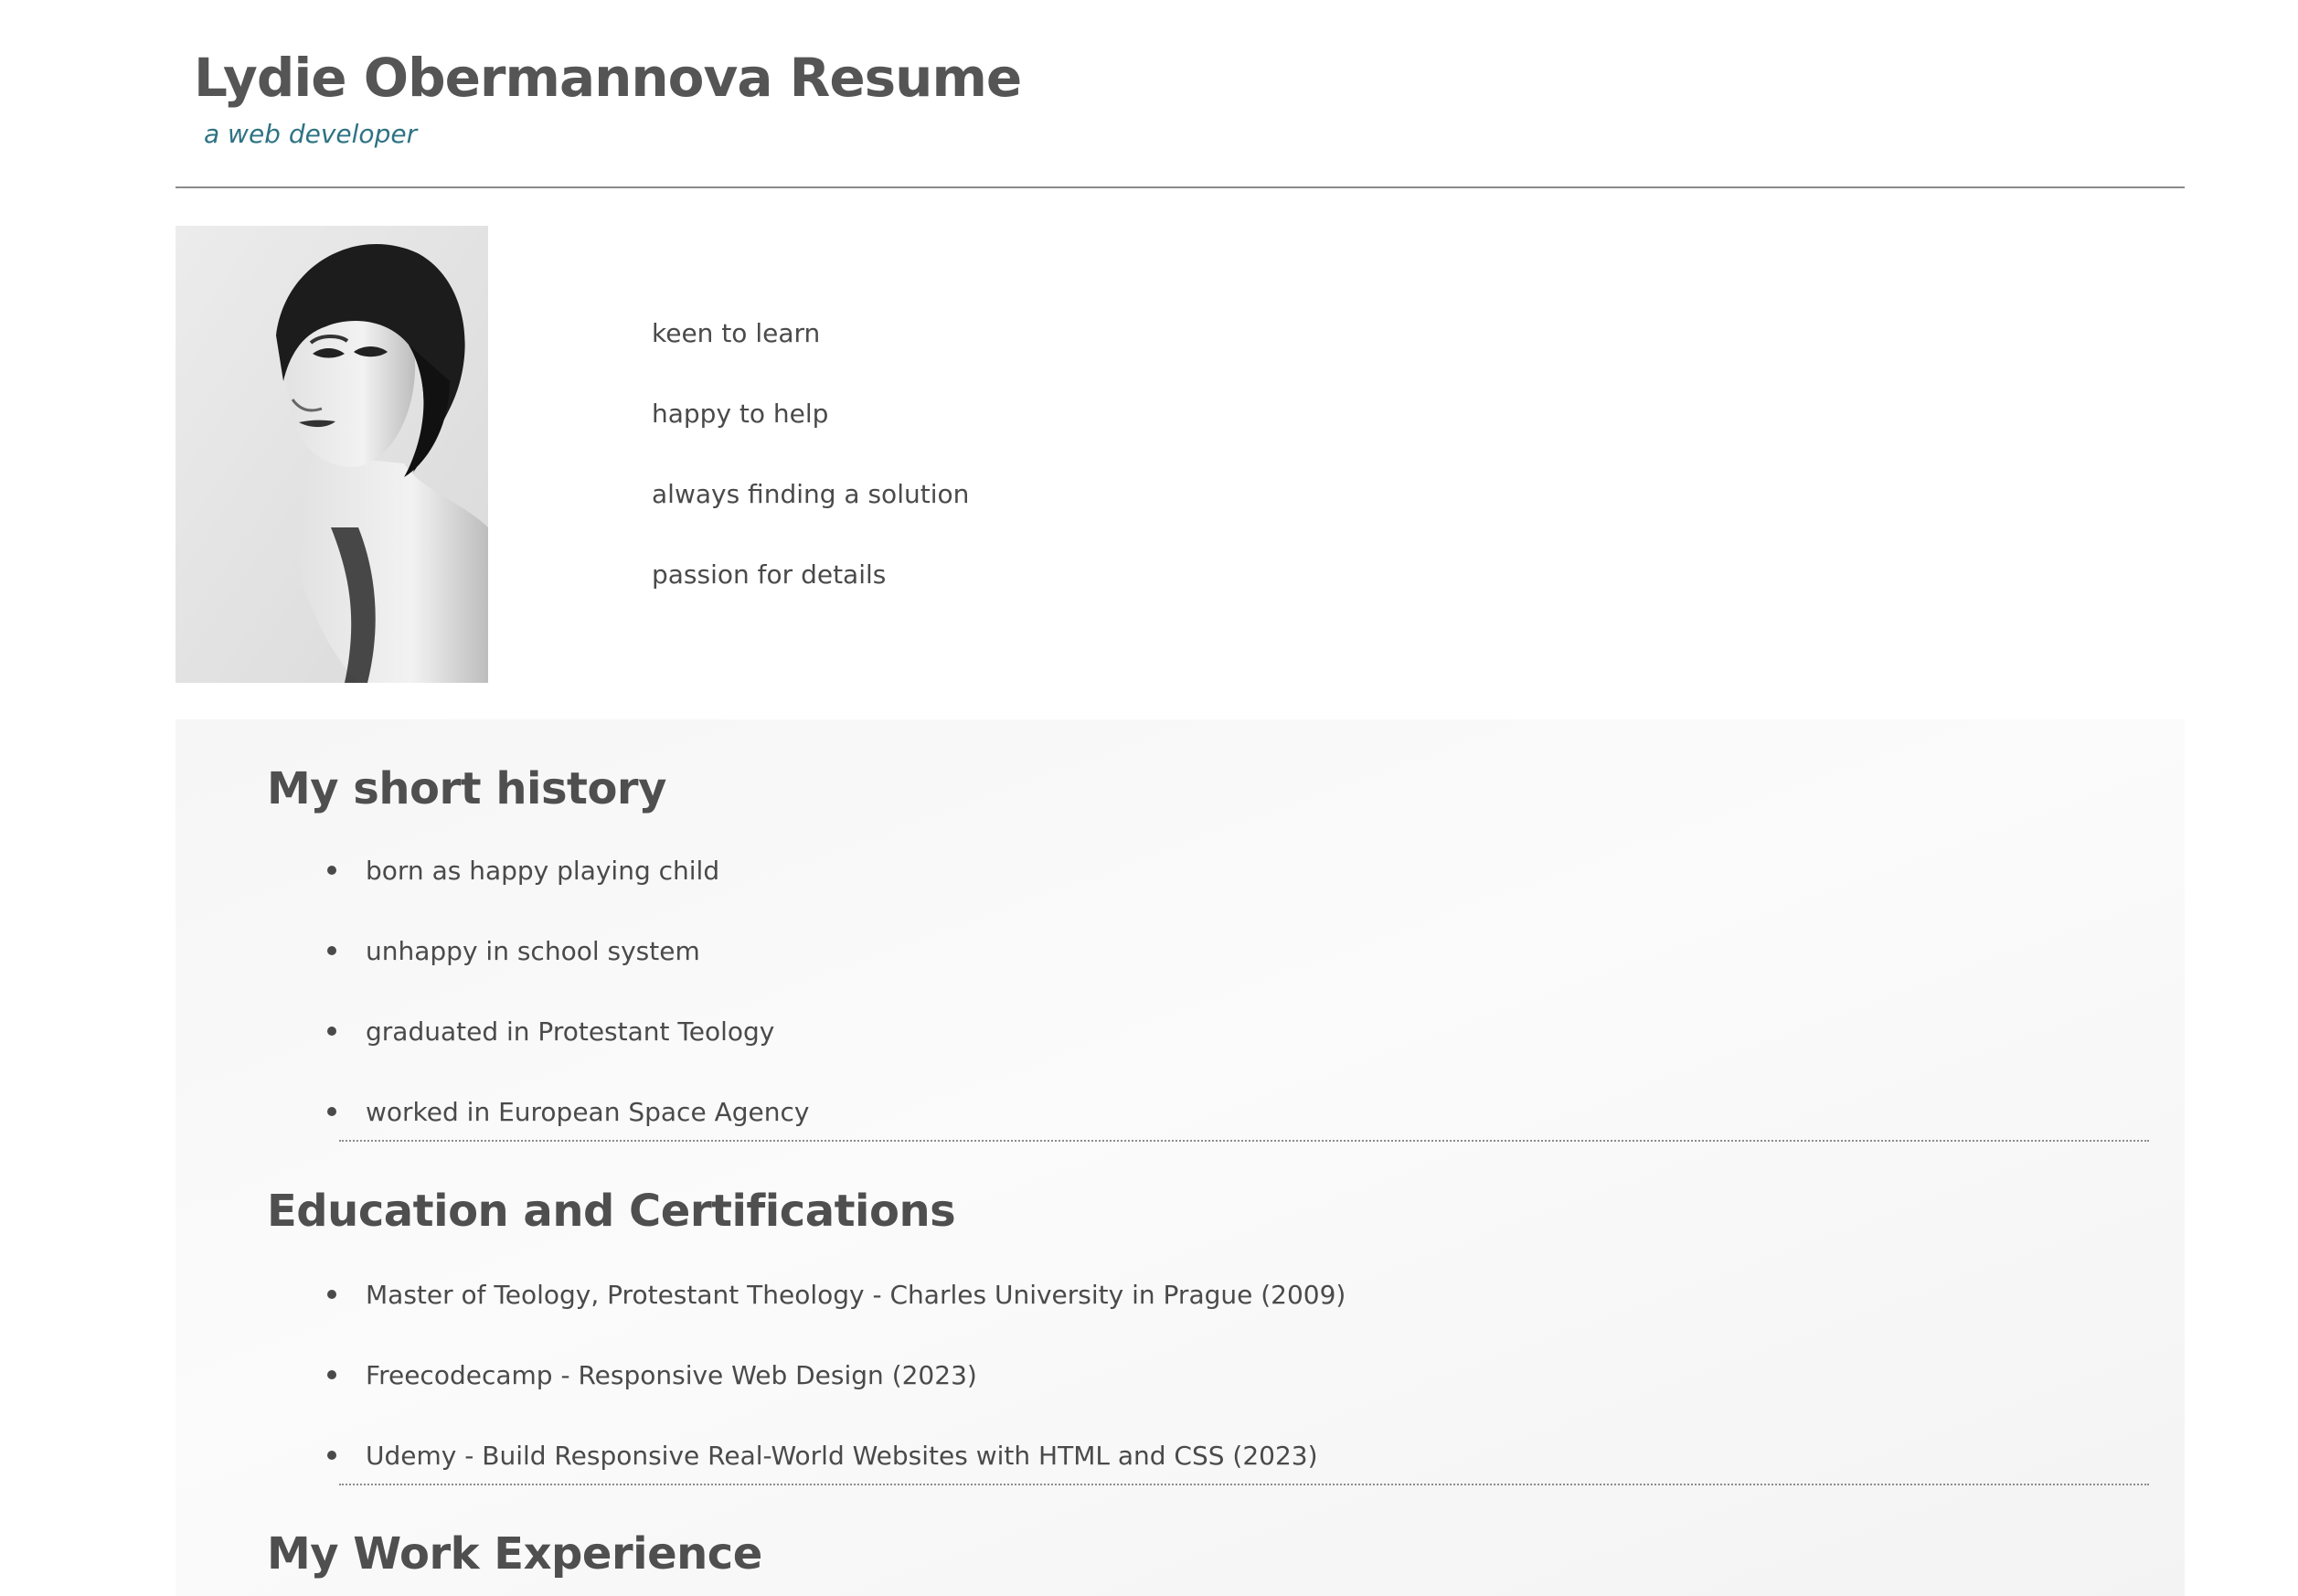 Image resolution: width=2298 pixels, height=1596 pixels. What do you see at coordinates (543, 871) in the screenshot?
I see `history-item: born as happy playing child` at bounding box center [543, 871].